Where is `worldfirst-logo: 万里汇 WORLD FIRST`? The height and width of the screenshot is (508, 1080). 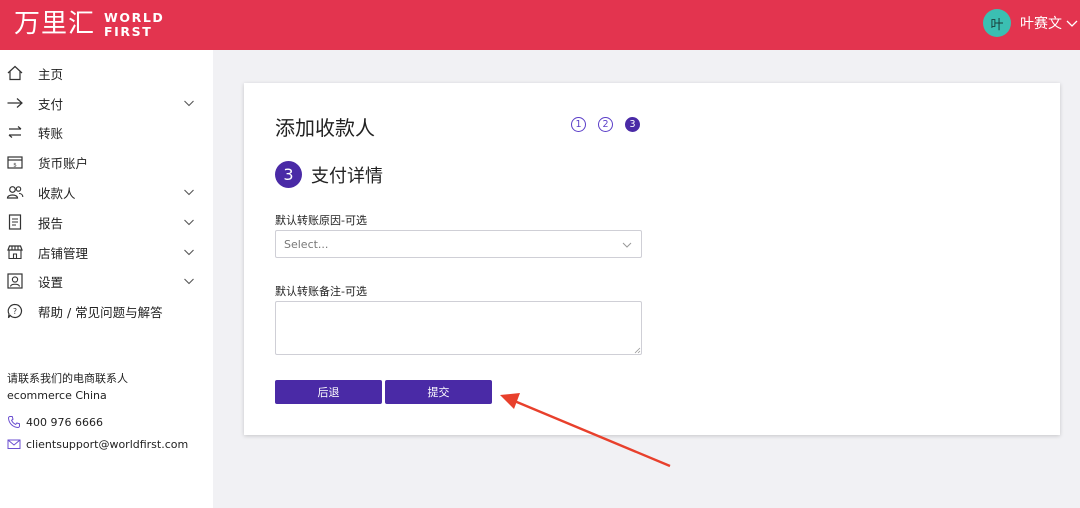
worldfirst-logo: 万里汇 WORLD FIRST is located at coordinates (89, 24).